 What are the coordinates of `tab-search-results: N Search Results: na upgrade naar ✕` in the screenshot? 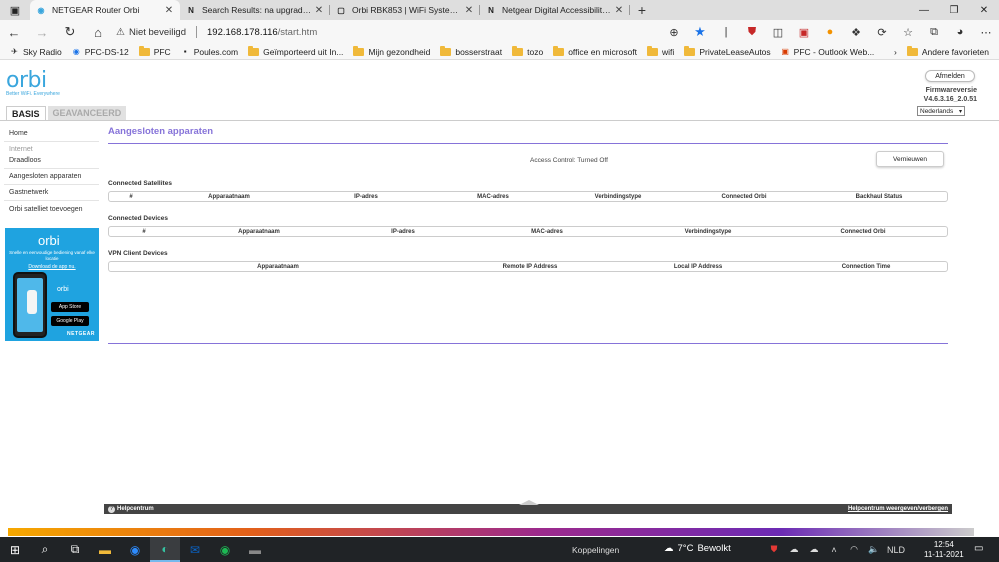 It's located at (255, 10).